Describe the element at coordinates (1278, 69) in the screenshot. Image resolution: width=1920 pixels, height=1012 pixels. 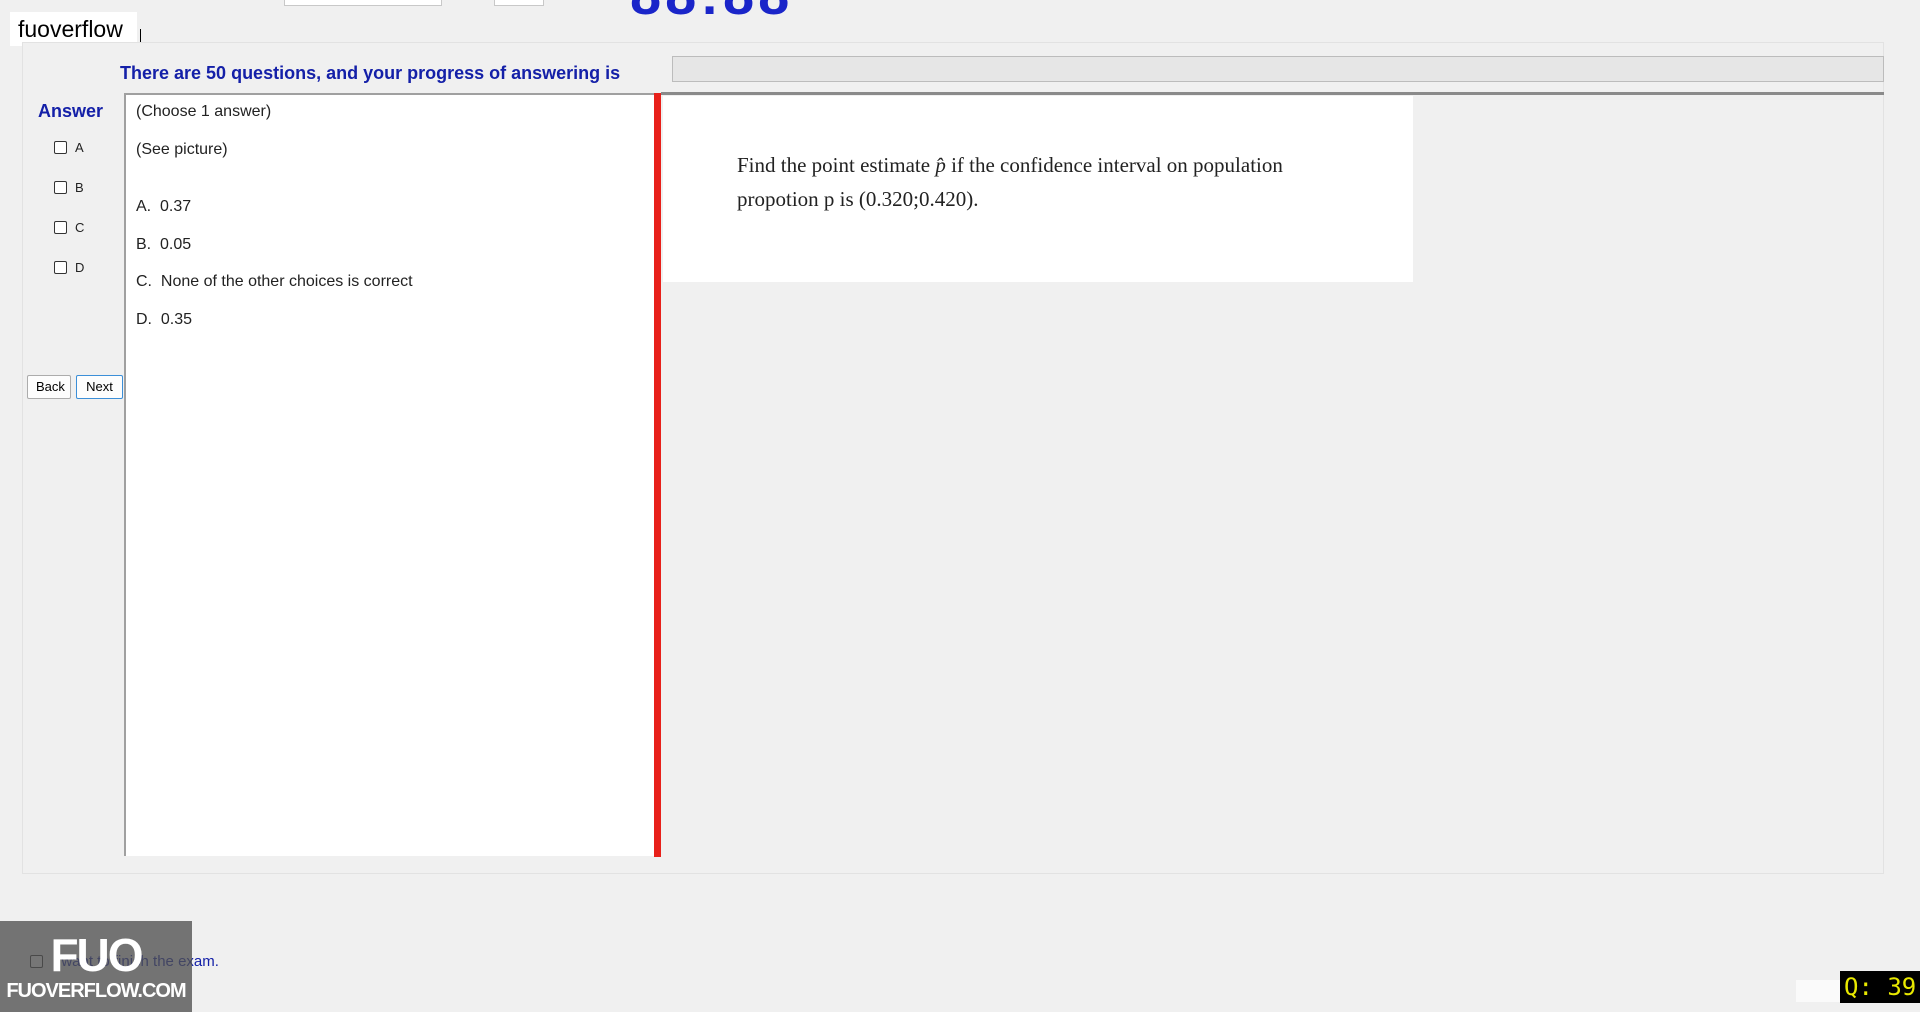
I see `progress-bar` at that location.